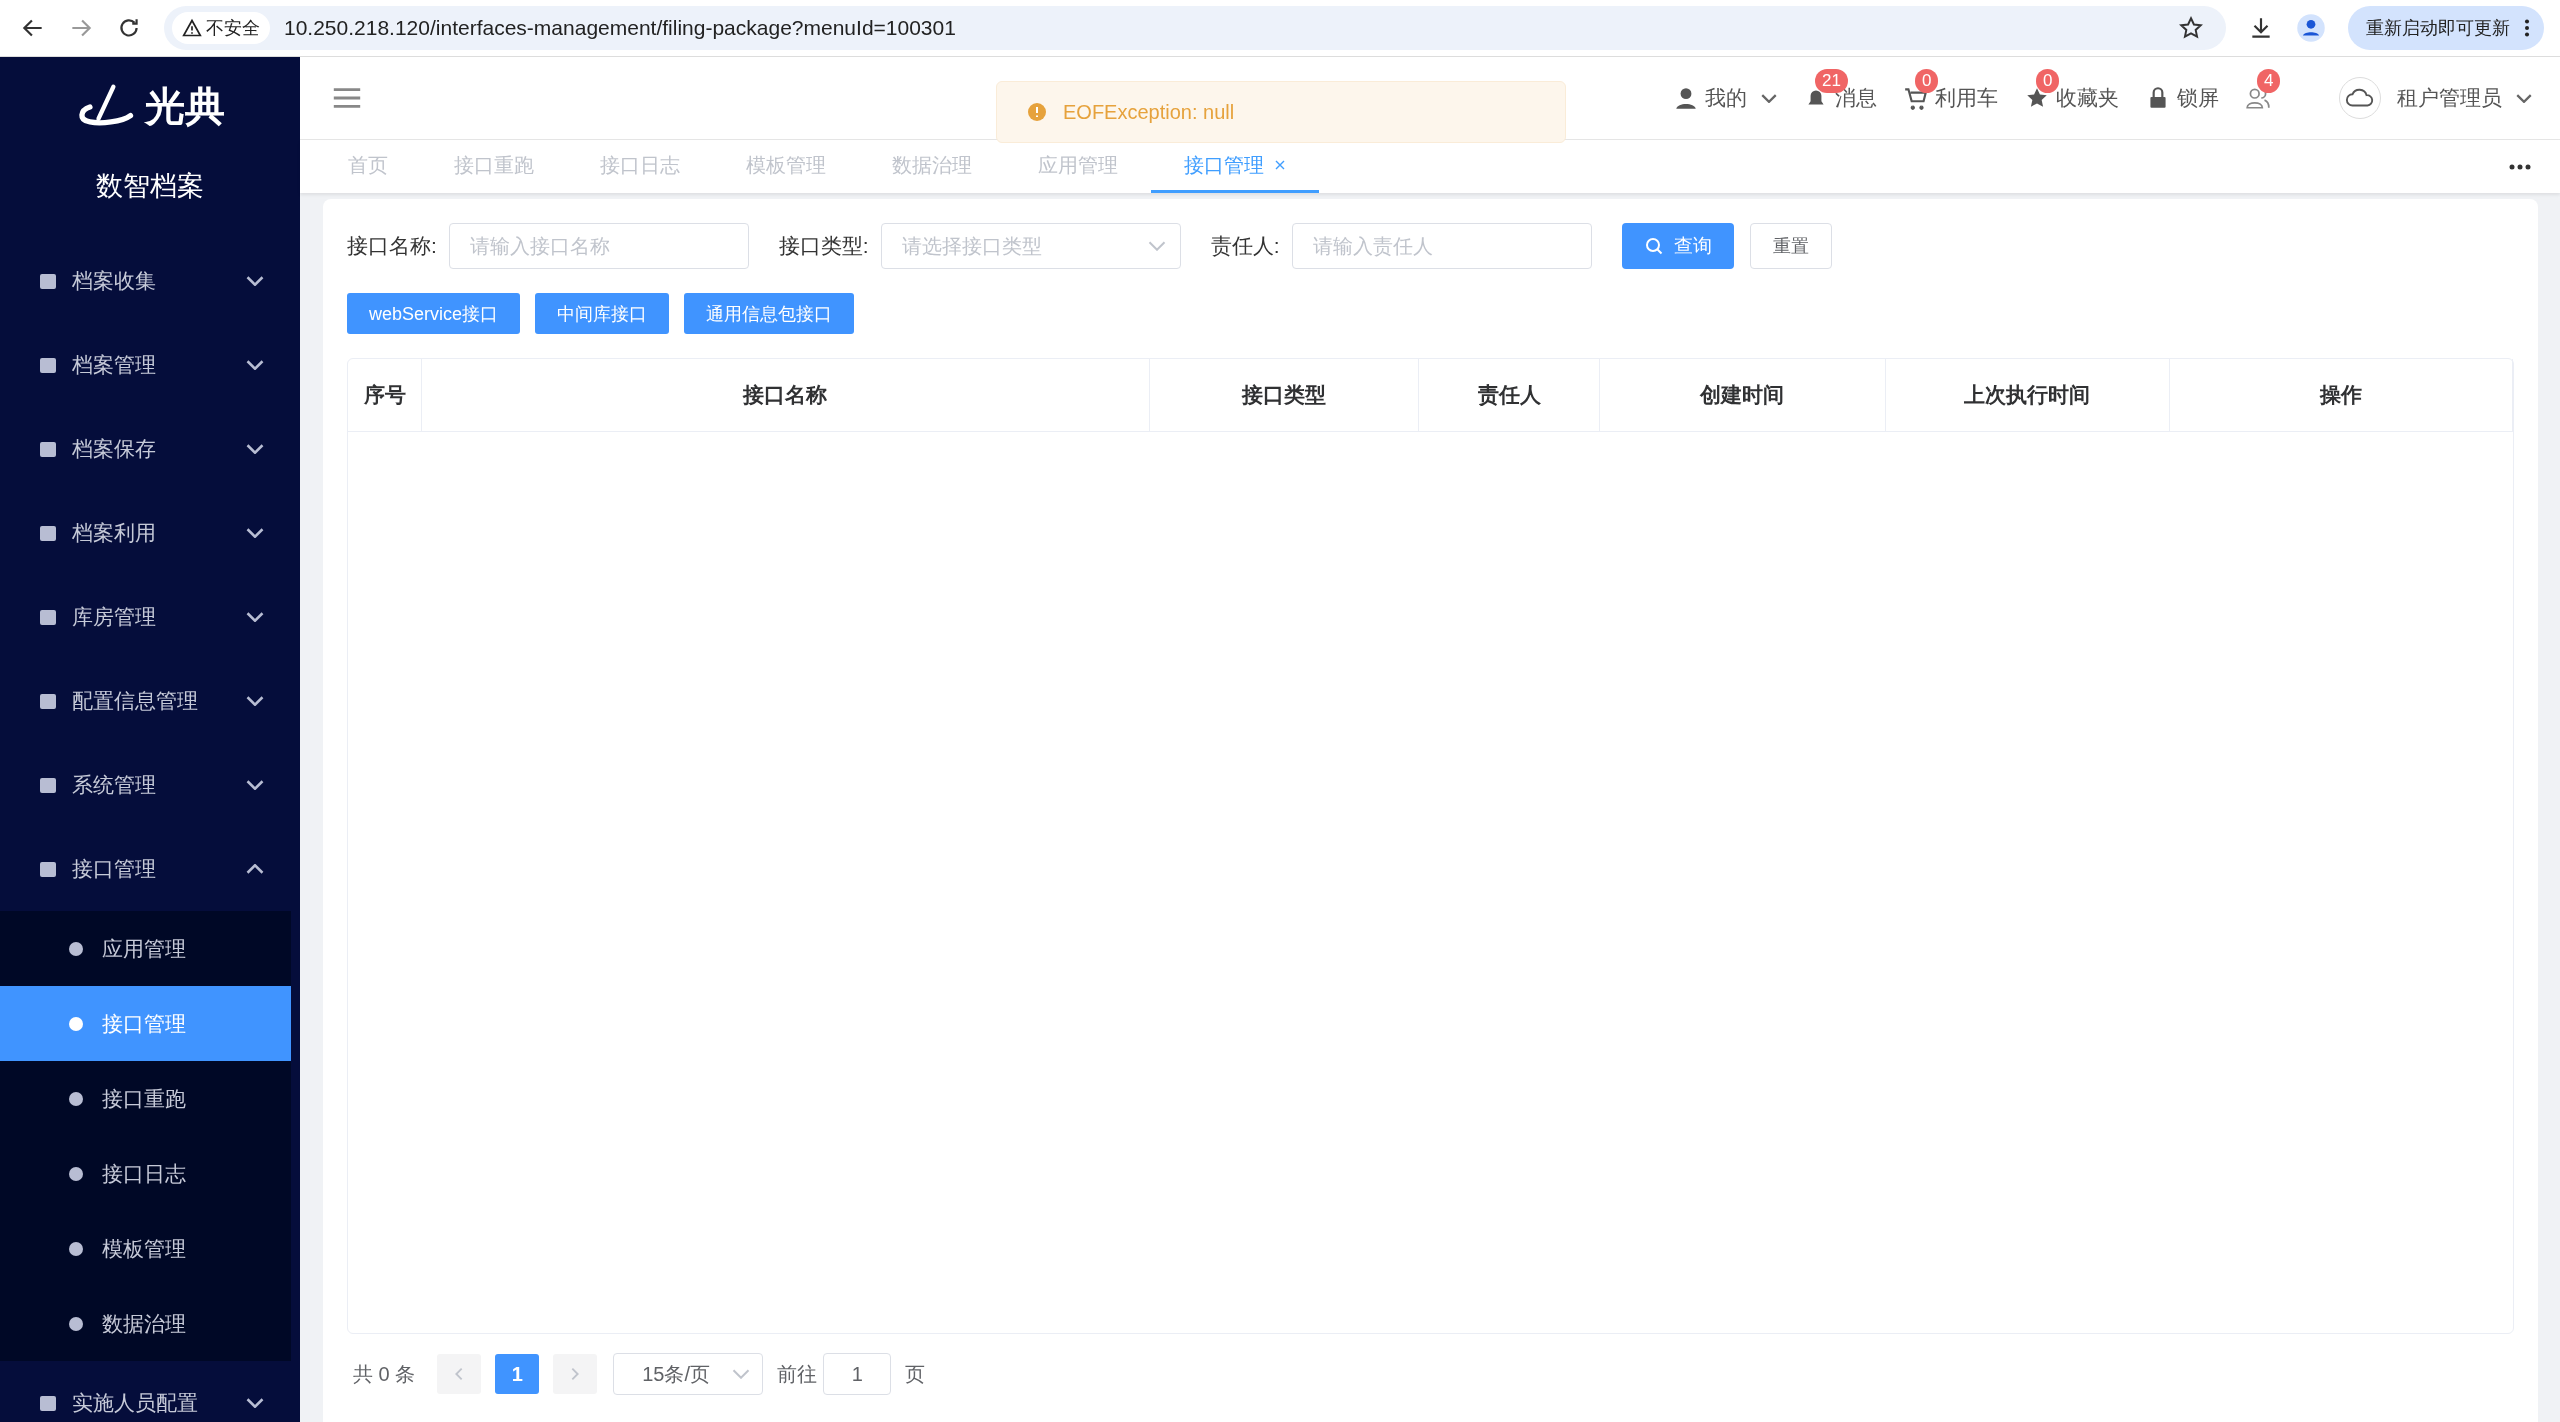 This screenshot has width=2560, height=1422. I want to click on total-count: 共 0 条, so click(384, 1374).